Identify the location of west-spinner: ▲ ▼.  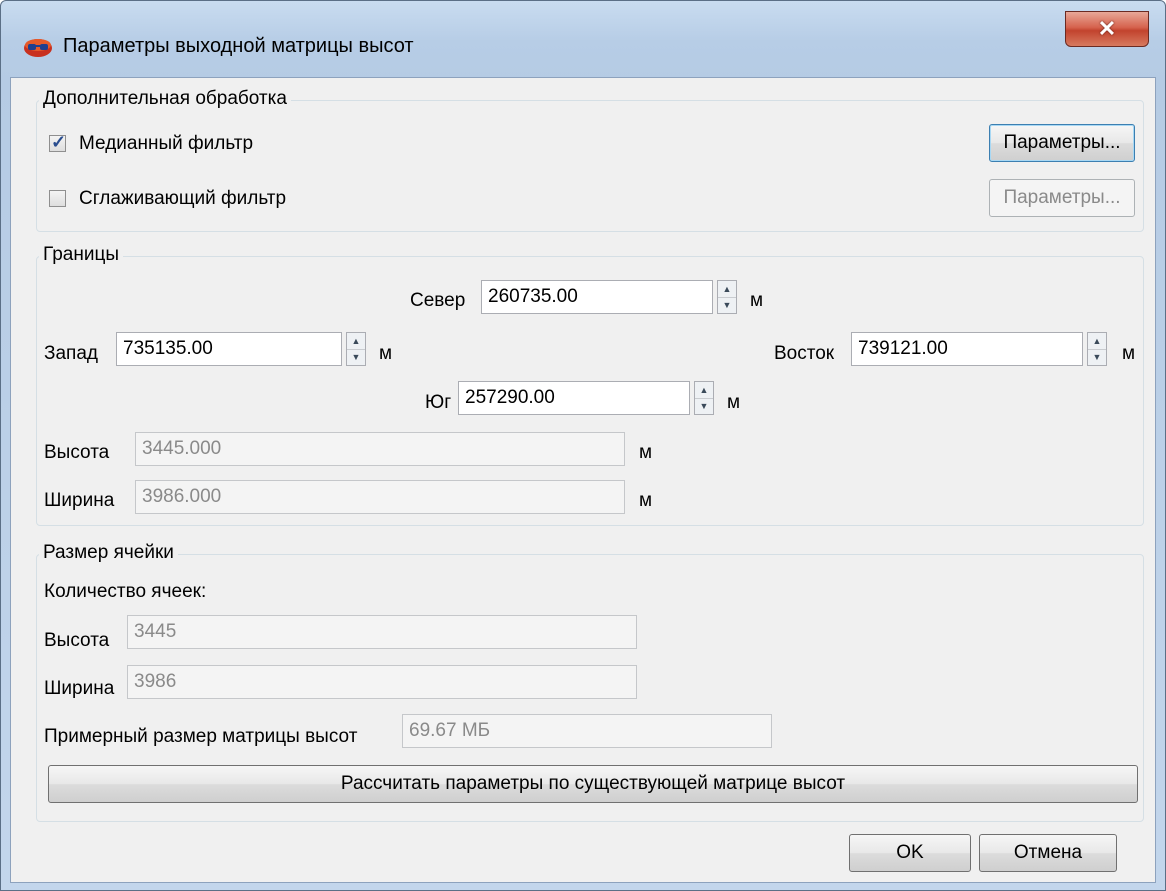
(356, 349).